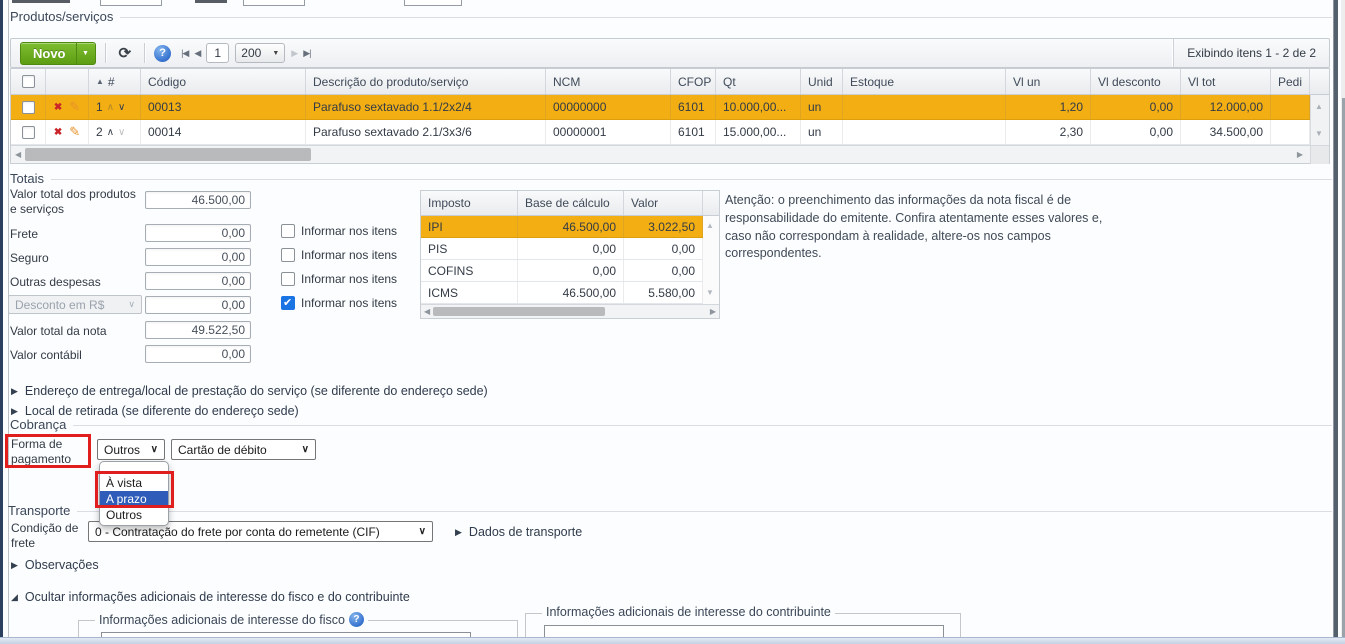  What do you see at coordinates (469, 292) in the screenshot?
I see `cell-imposto: ICMS` at bounding box center [469, 292].